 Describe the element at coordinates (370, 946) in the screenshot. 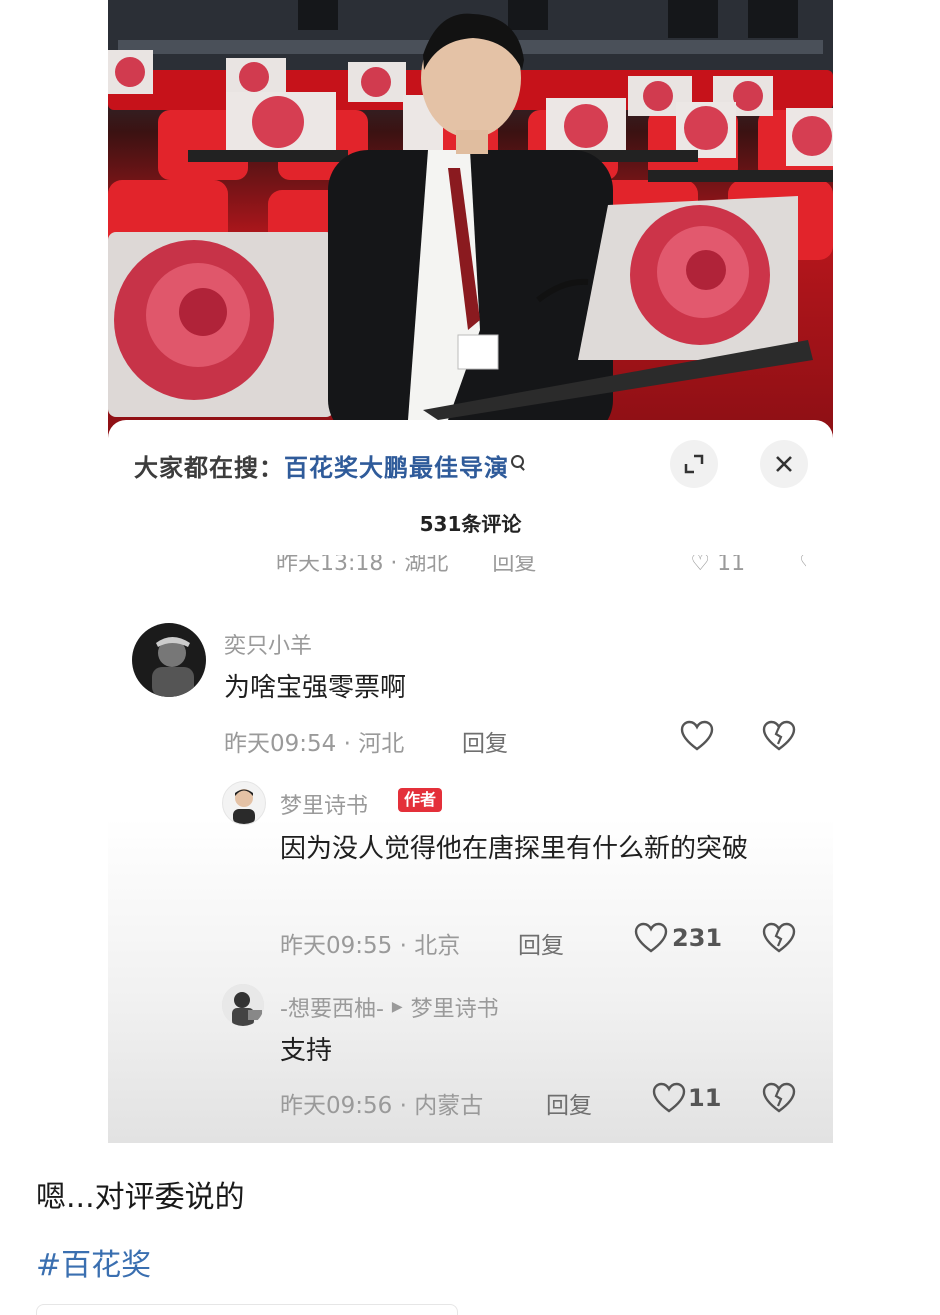

I see `comment-meta: 昨天09:55 · 北京` at that location.